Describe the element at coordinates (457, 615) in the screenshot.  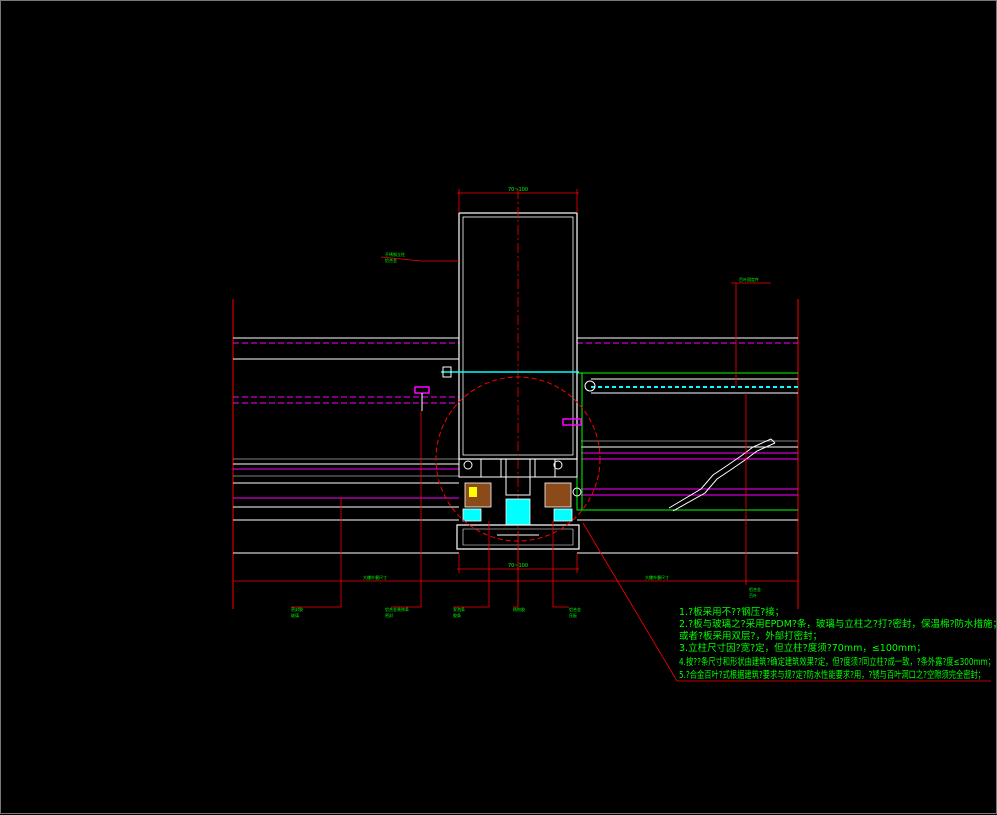
I see `callout-2-sub: 胶条` at that location.